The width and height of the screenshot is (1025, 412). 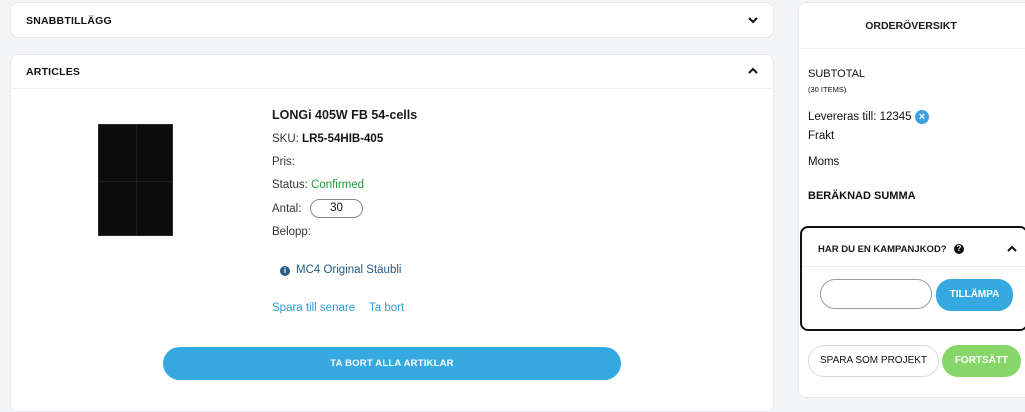 What do you see at coordinates (981, 361) in the screenshot?
I see `continue-button: FORTSÄTT` at bounding box center [981, 361].